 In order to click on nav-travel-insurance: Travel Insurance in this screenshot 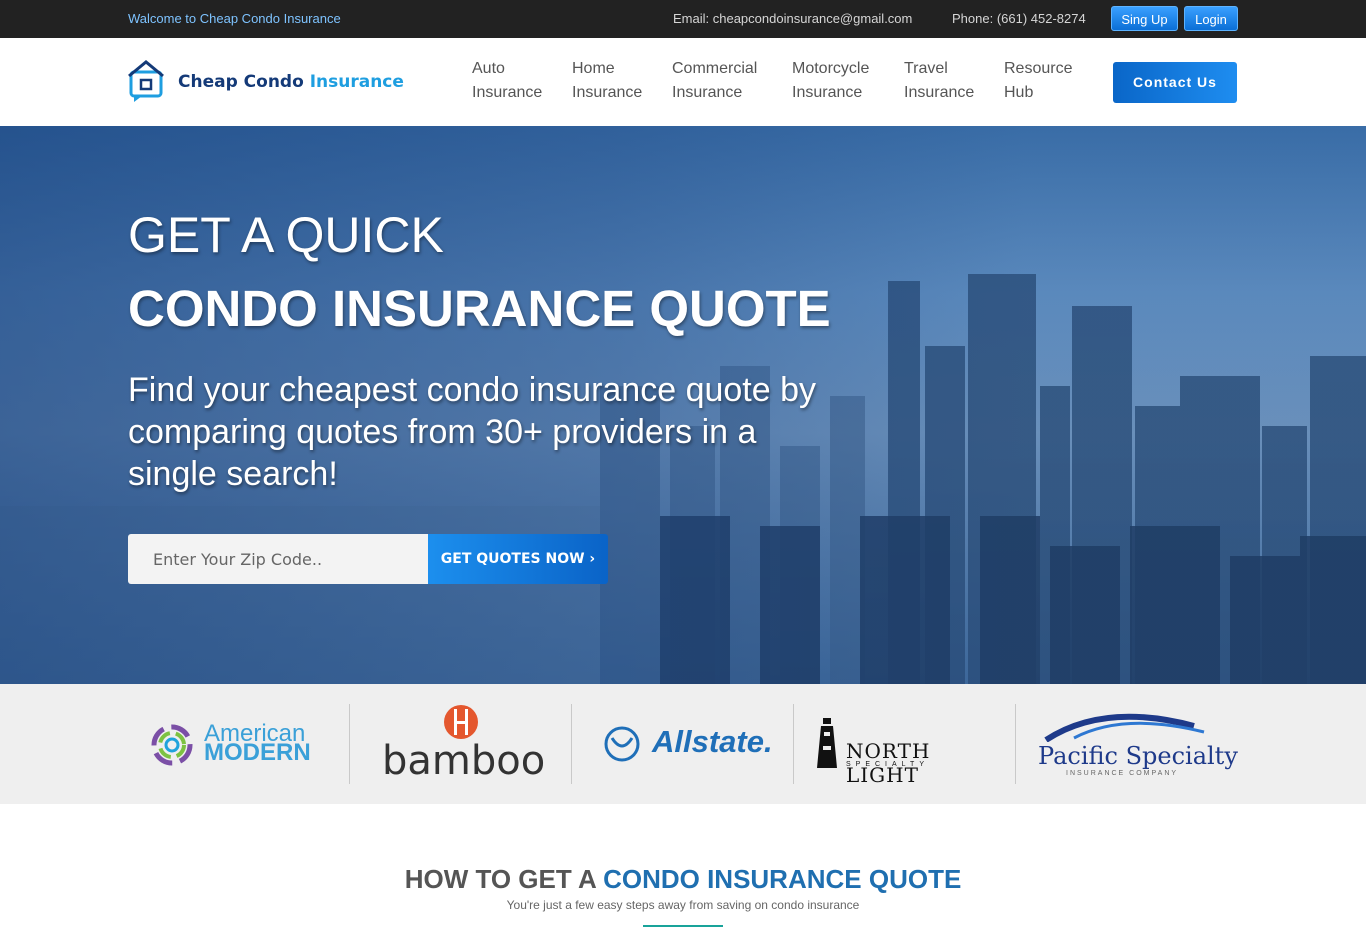, I will do `click(939, 81)`.